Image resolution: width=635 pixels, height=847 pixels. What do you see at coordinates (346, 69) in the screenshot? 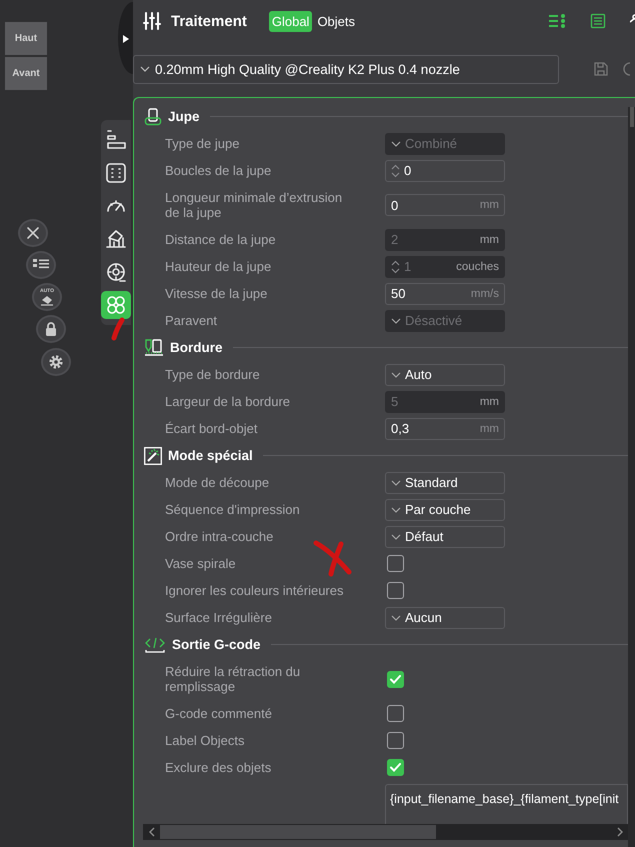
I see `preset-dropdown: 0.20mm High Quality @Creality K2 Plus 0.4 nozzle` at bounding box center [346, 69].